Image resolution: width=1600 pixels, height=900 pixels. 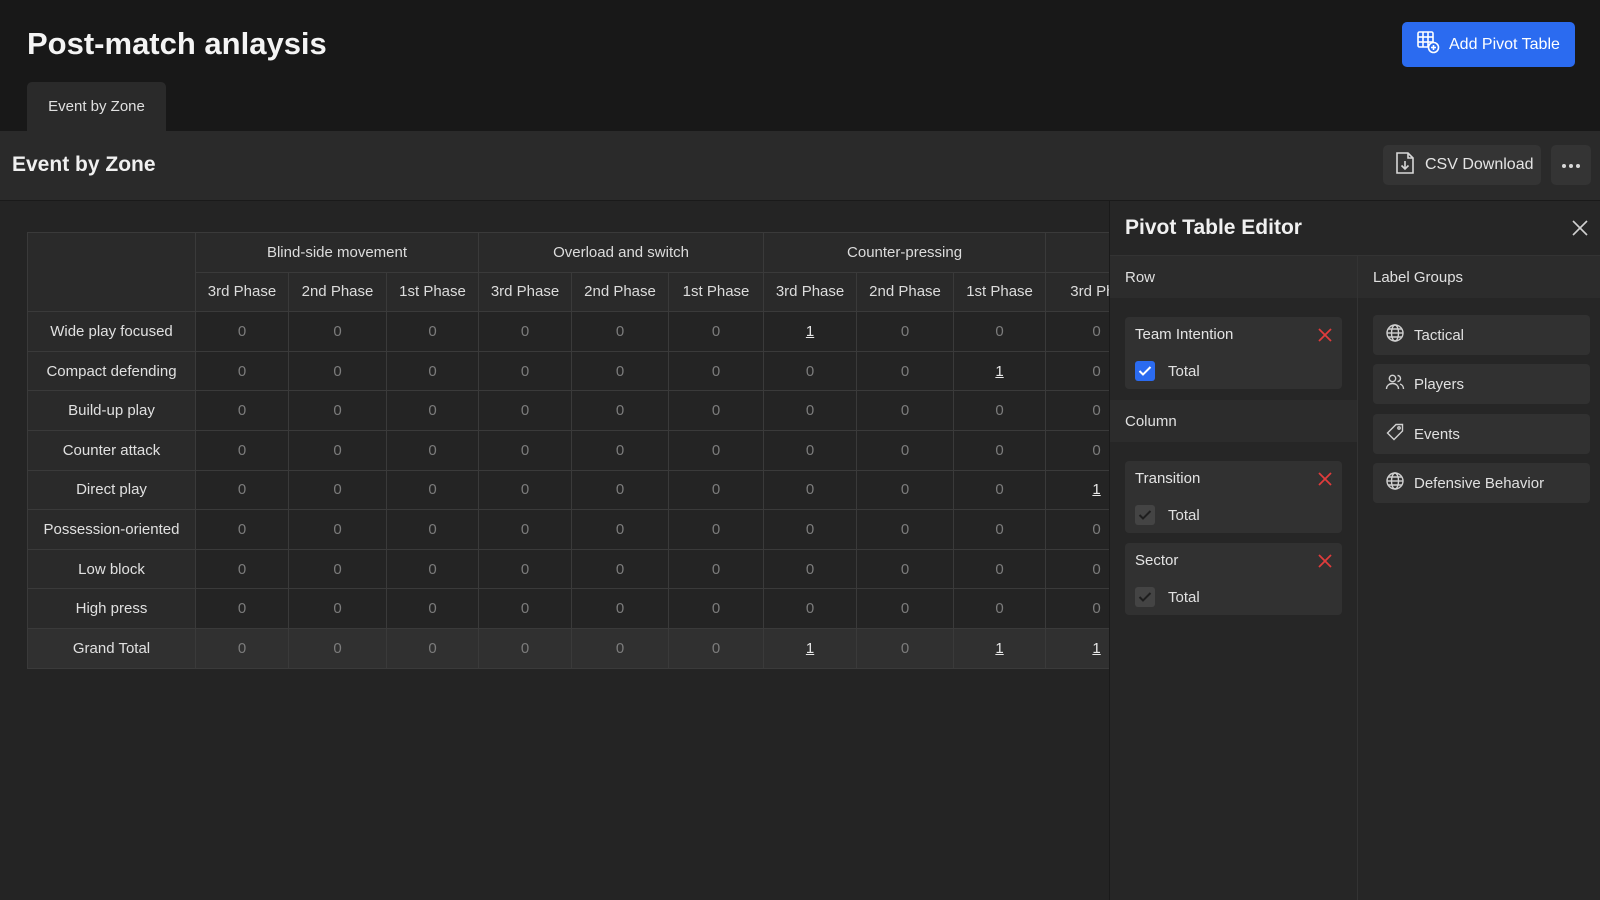 I want to click on row-section-label: Row, so click(x=1233, y=277).